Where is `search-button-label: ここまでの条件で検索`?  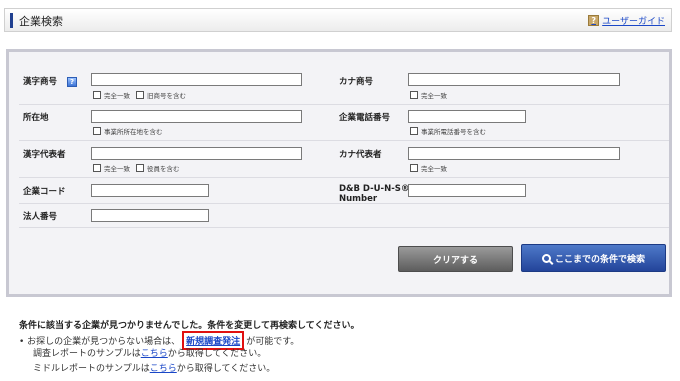 search-button-label: ここまでの条件で検索 is located at coordinates (599, 259).